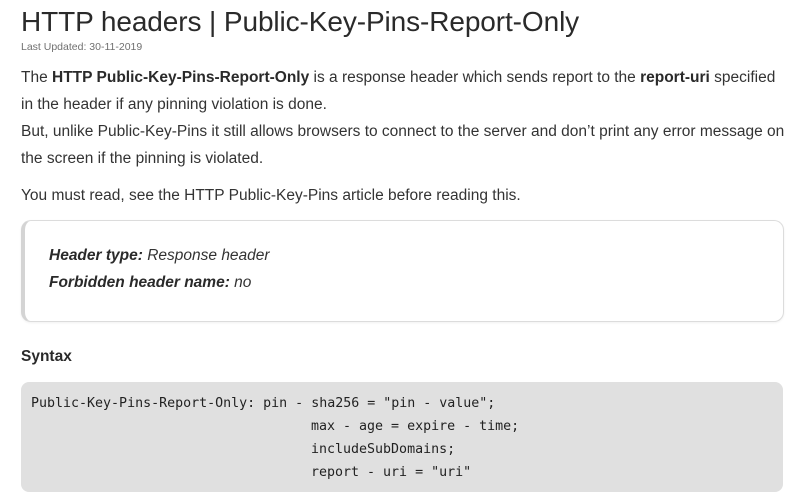 The width and height of the screenshot is (810, 504). Describe the element at coordinates (415, 426) in the screenshot. I see `code-line: max - age = expire - time;` at that location.